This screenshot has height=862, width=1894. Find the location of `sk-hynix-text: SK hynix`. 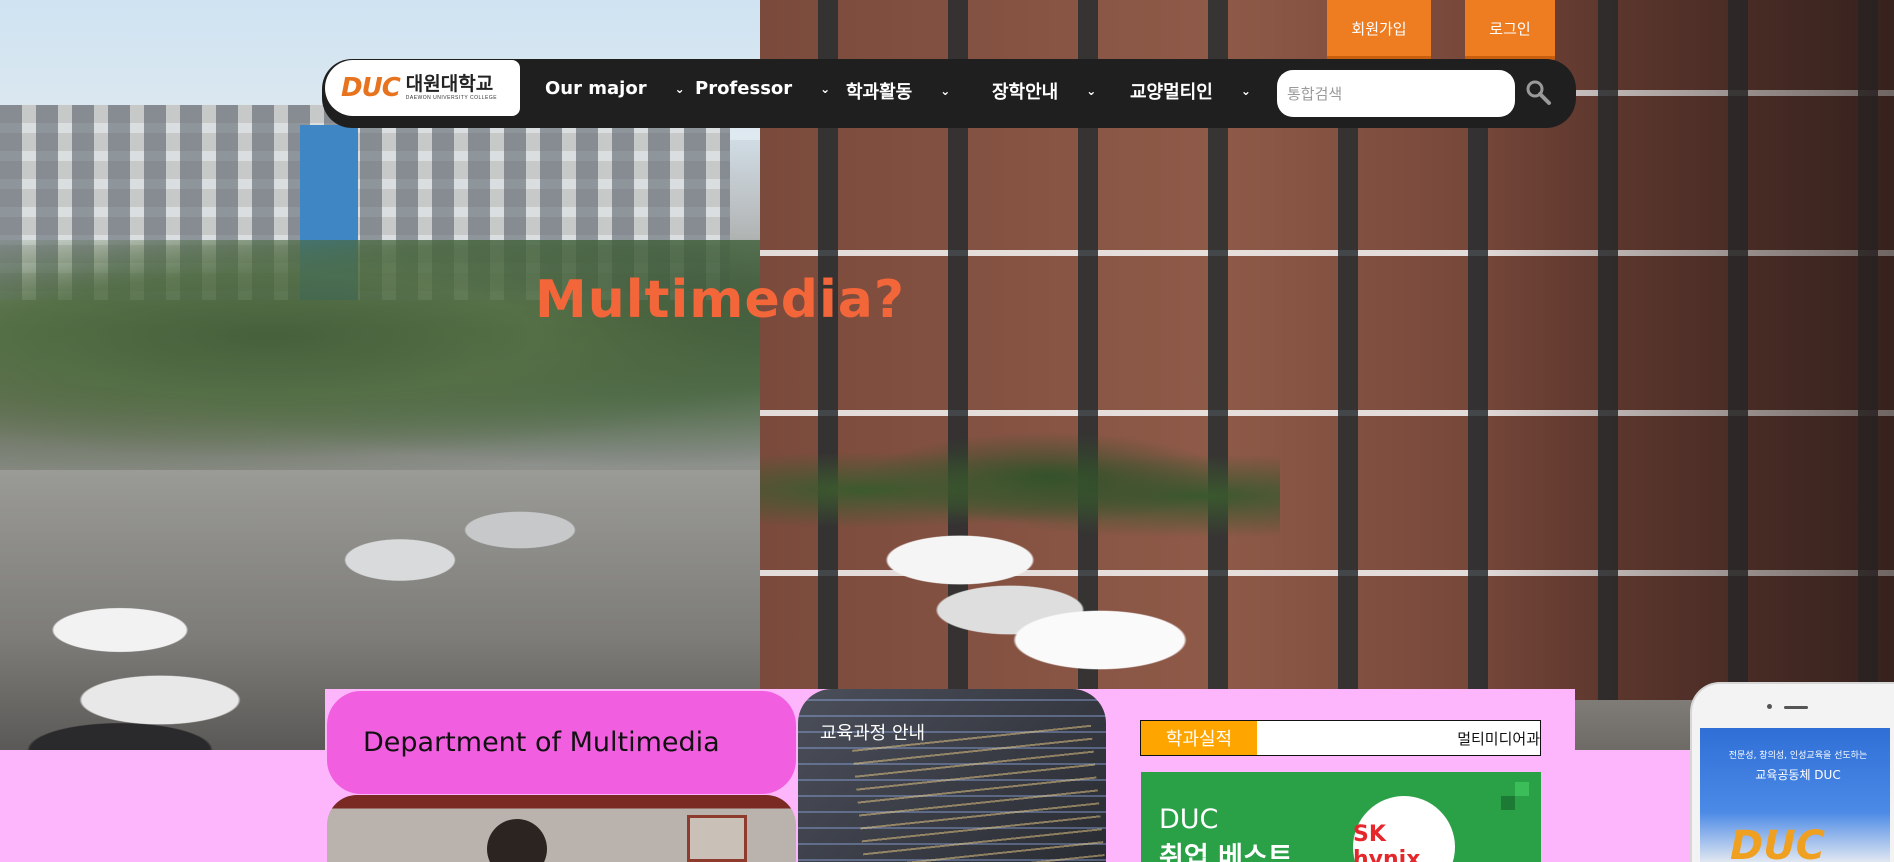

sk-hynix-text: SK hynix is located at coordinates (1387, 842).